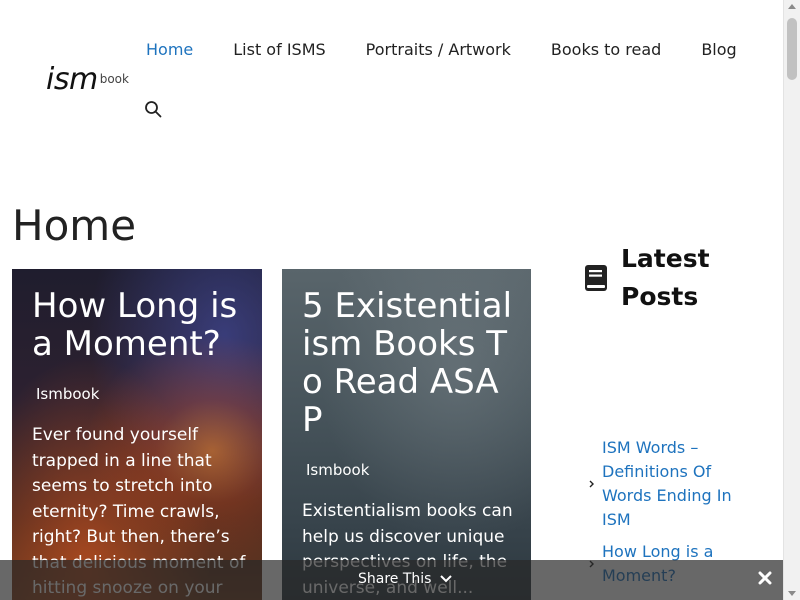 Image resolution: width=800 pixels, height=600 pixels. What do you see at coordinates (438, 50) in the screenshot?
I see `nav-item-portraits-artwork: Portraits / Artwork` at bounding box center [438, 50].